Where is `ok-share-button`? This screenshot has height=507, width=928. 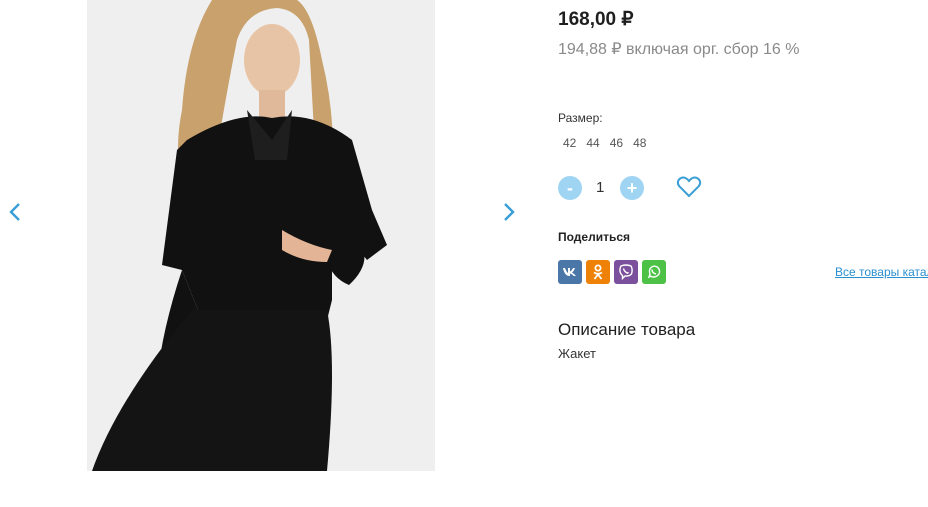
ok-share-button is located at coordinates (598, 272).